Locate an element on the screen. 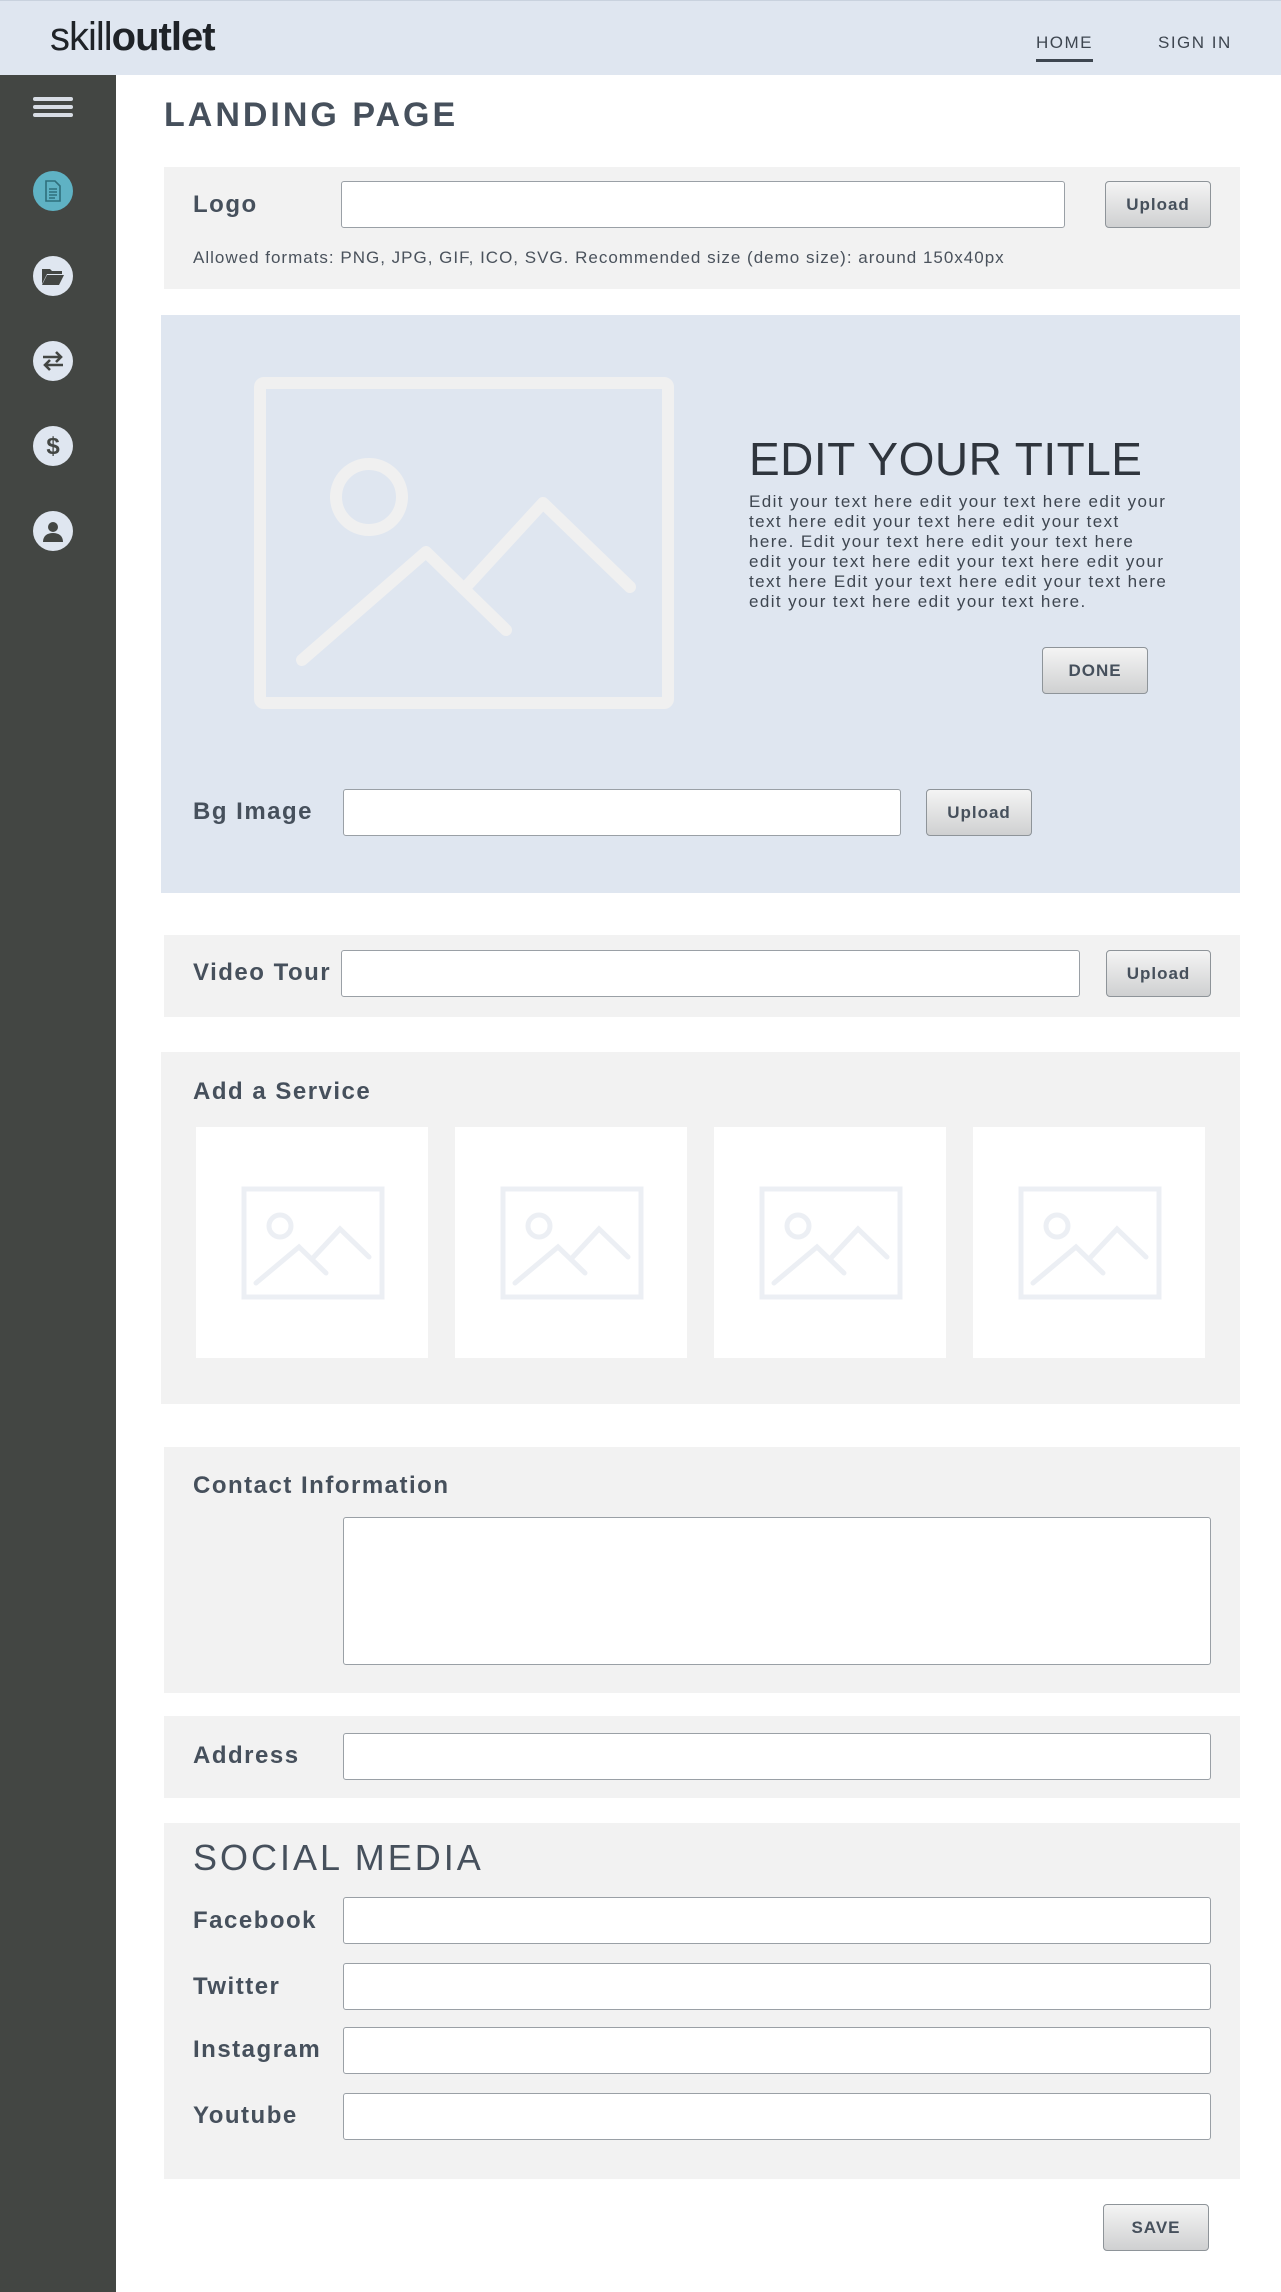 This screenshot has height=2292, width=1281. transfer-icon is located at coordinates (53, 361).